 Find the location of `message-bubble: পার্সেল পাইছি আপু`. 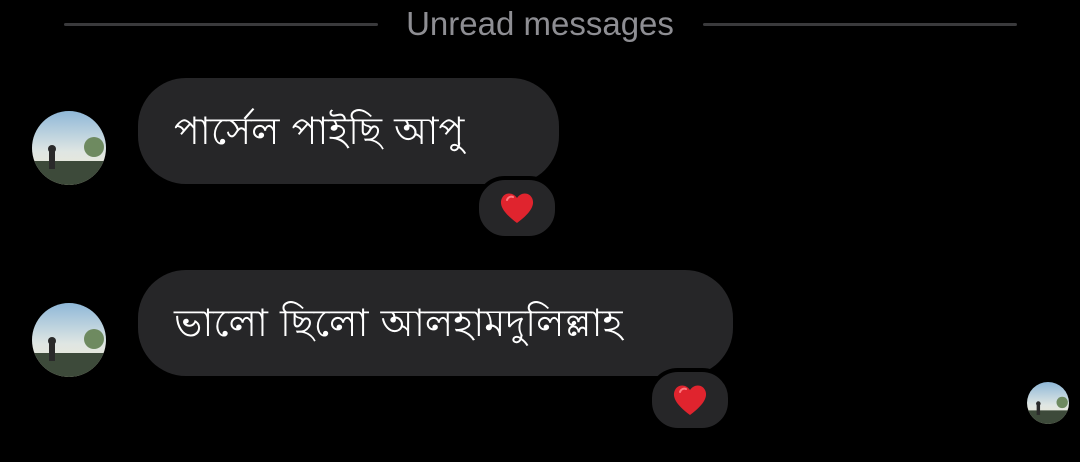

message-bubble: পার্সেল পাইছি আপু is located at coordinates (348, 131).